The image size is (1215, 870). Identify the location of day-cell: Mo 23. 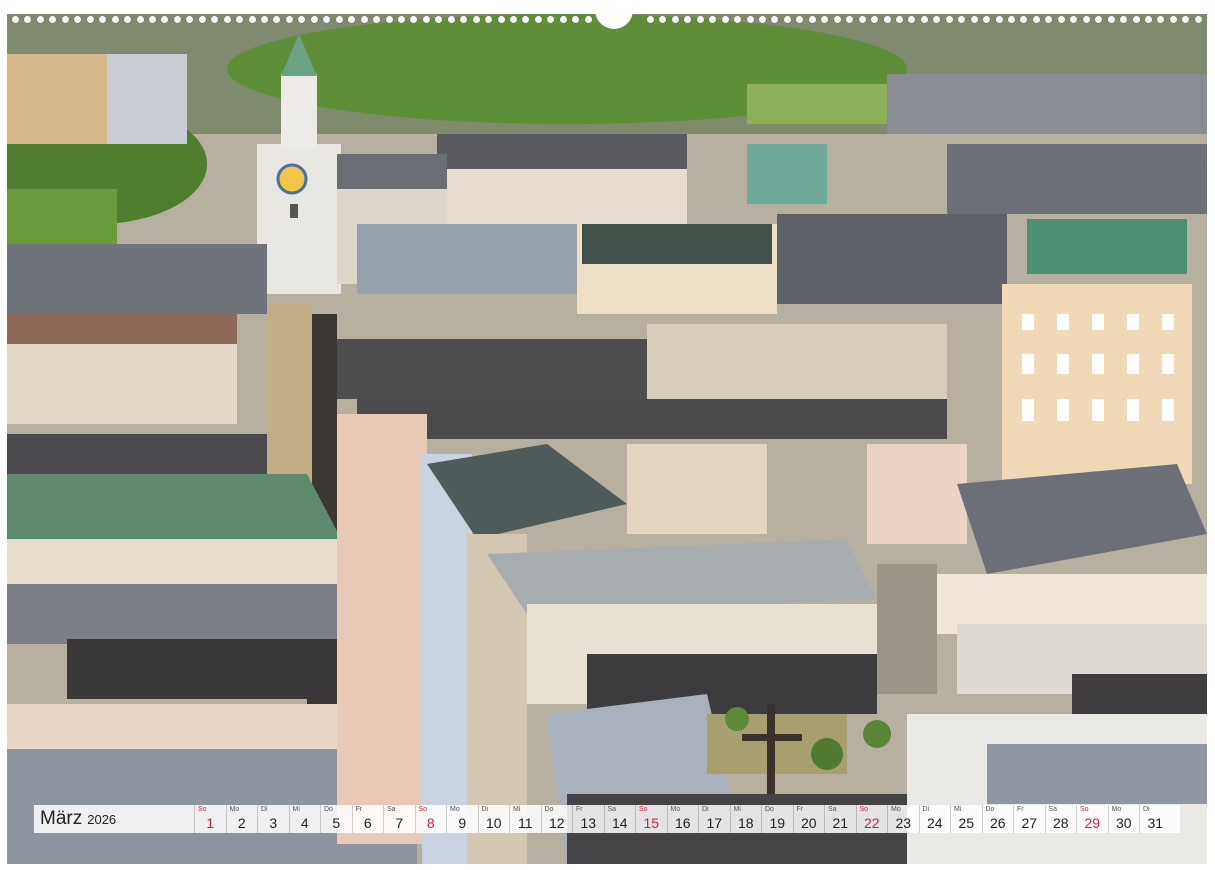
(903, 819).